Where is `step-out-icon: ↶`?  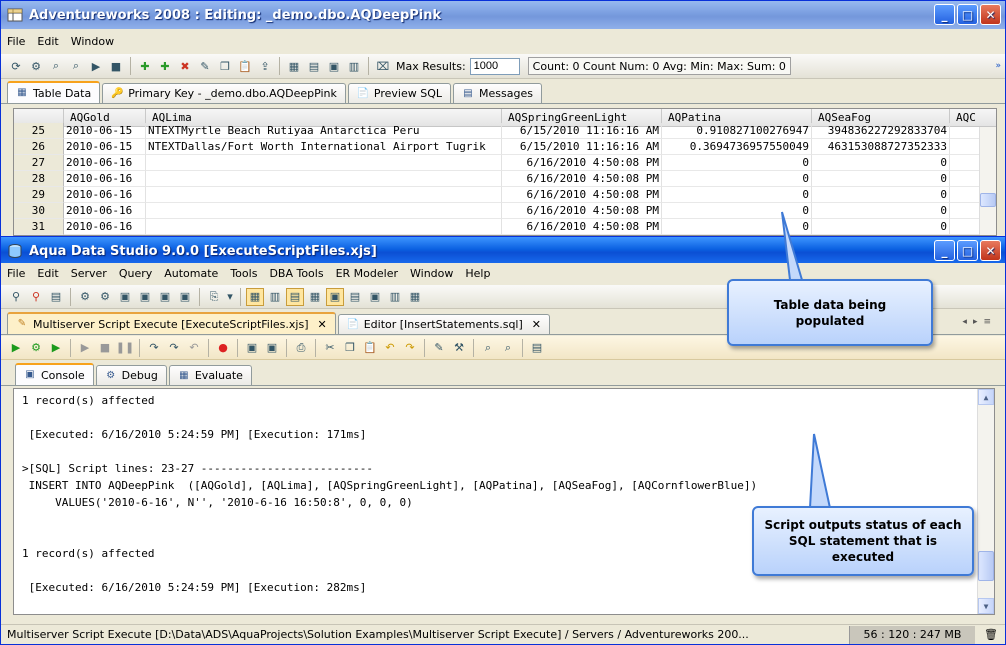
step-out-icon: ↶ is located at coordinates (194, 348).